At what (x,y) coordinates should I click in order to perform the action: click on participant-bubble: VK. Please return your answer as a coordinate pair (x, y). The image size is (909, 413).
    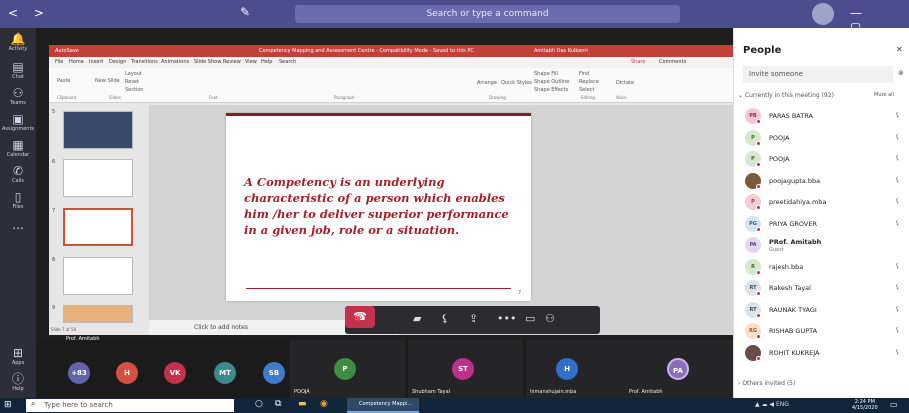
    Looking at the image, I should click on (175, 373).